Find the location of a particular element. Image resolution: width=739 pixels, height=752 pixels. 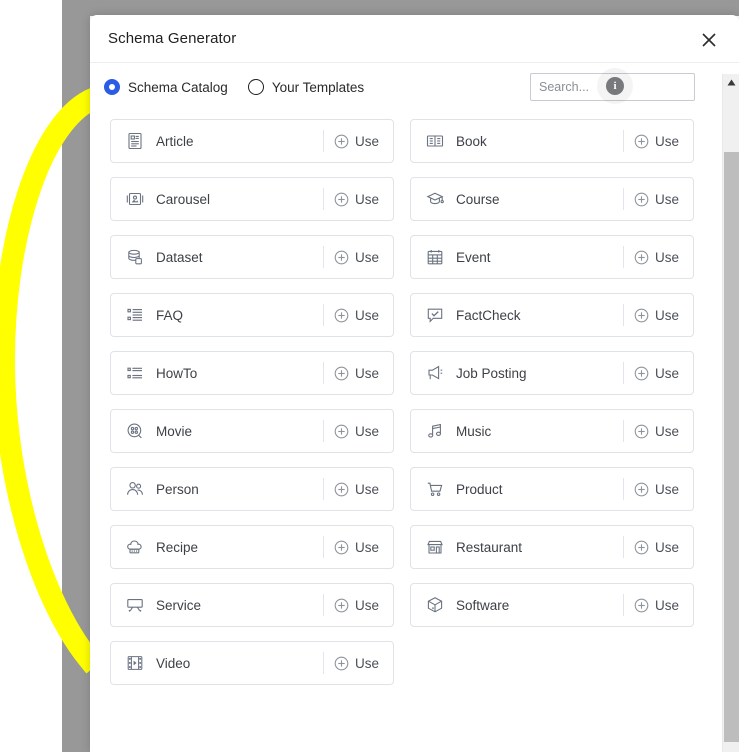

source-radio-group: Schema Catalog Your Templates is located at coordinates (244, 87).